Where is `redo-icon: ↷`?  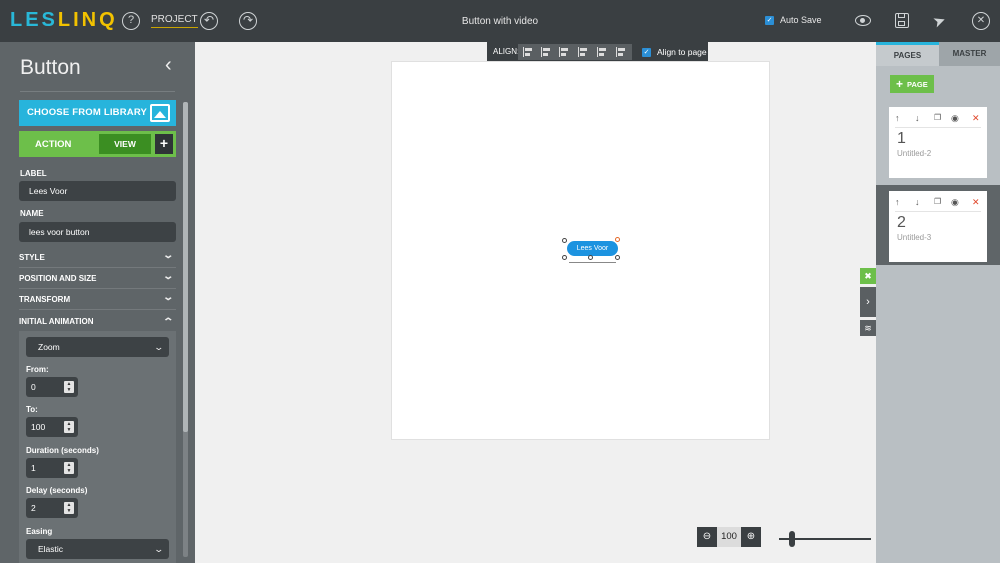 redo-icon: ↷ is located at coordinates (248, 21).